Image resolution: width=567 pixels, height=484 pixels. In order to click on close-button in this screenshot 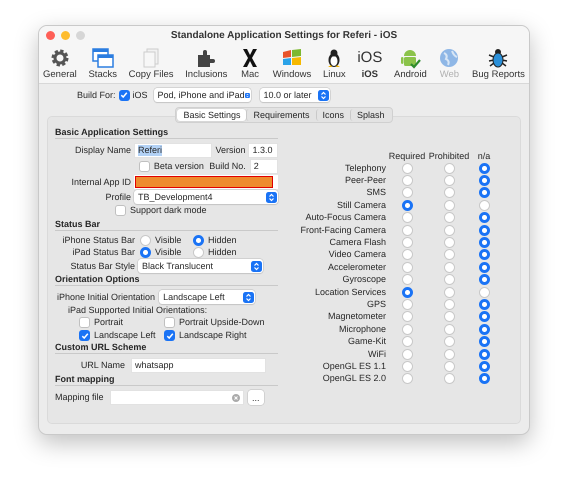, I will do `click(50, 35)`.